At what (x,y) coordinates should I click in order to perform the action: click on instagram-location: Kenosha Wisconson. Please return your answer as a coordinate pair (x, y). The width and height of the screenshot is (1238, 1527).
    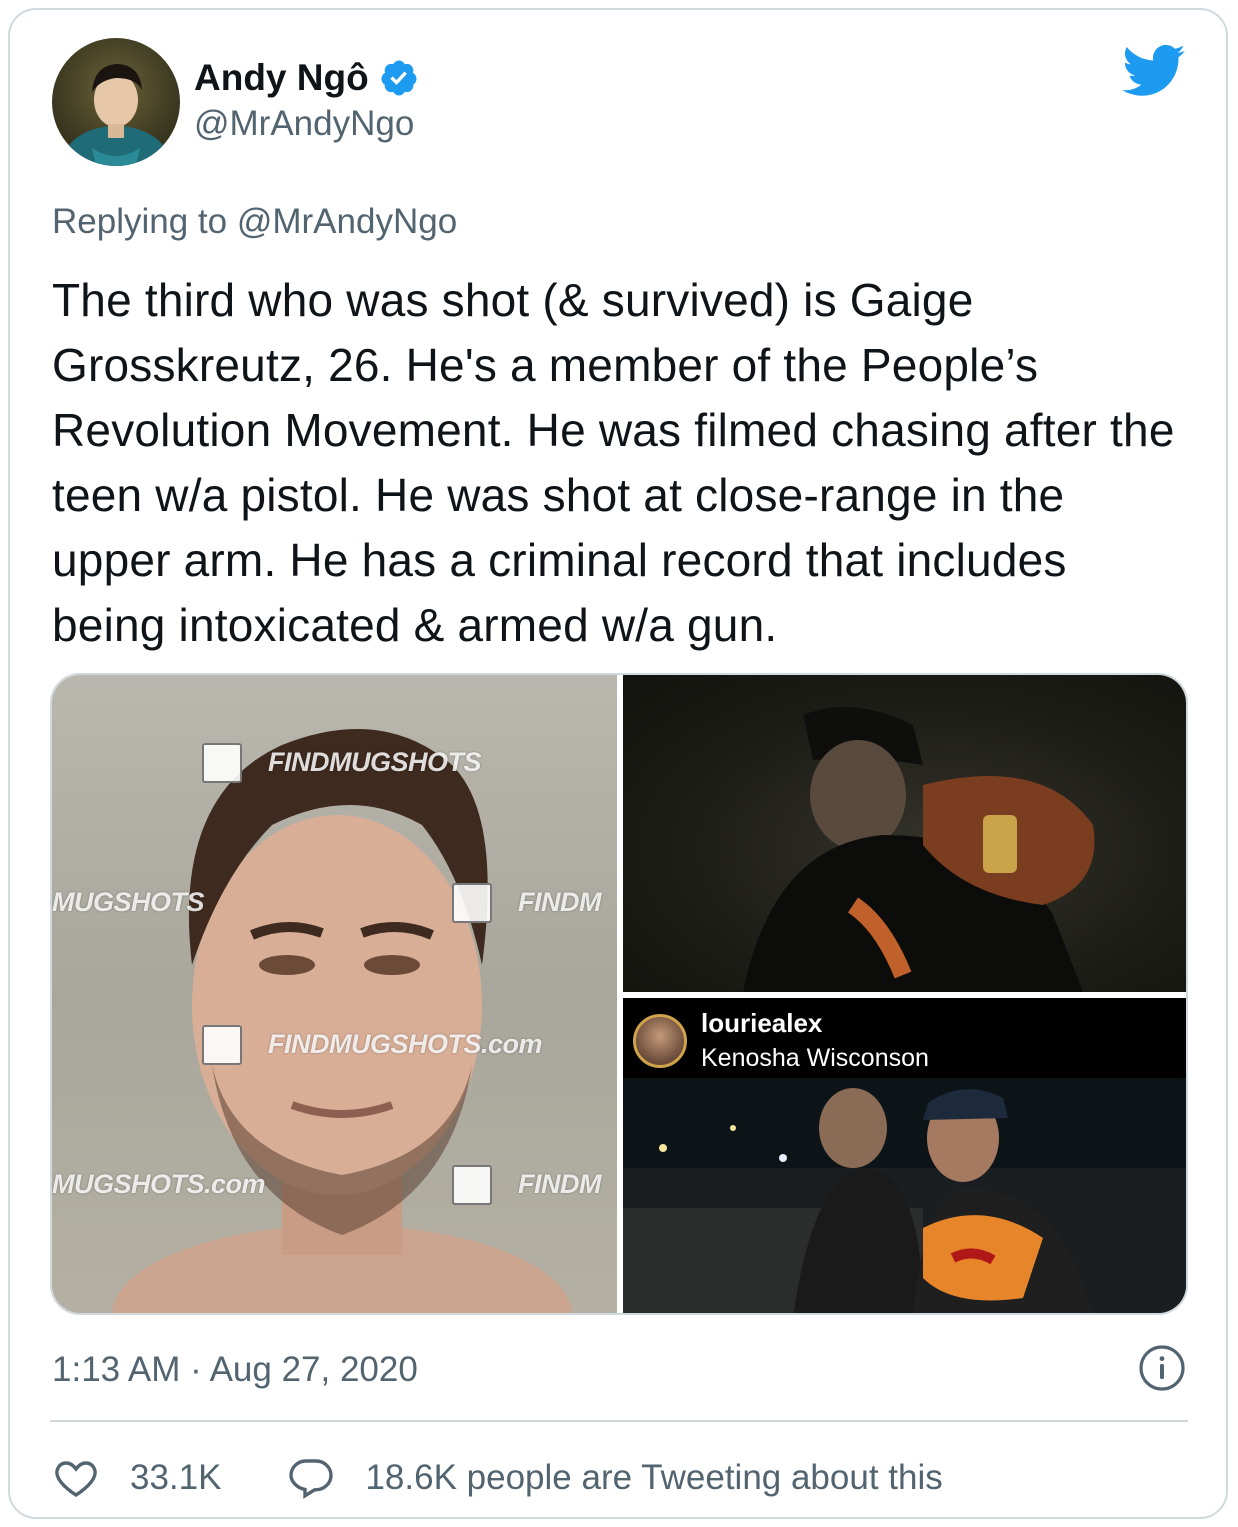
    Looking at the image, I should click on (815, 1058).